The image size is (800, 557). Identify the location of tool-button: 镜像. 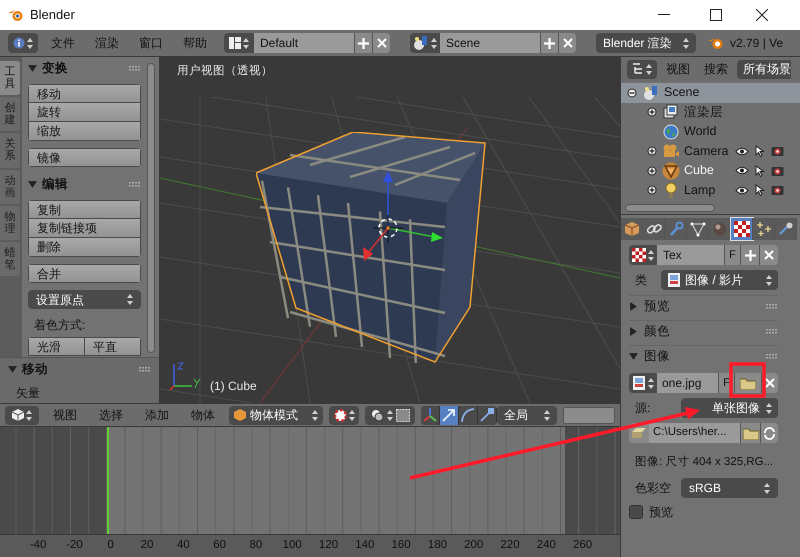
(84, 157).